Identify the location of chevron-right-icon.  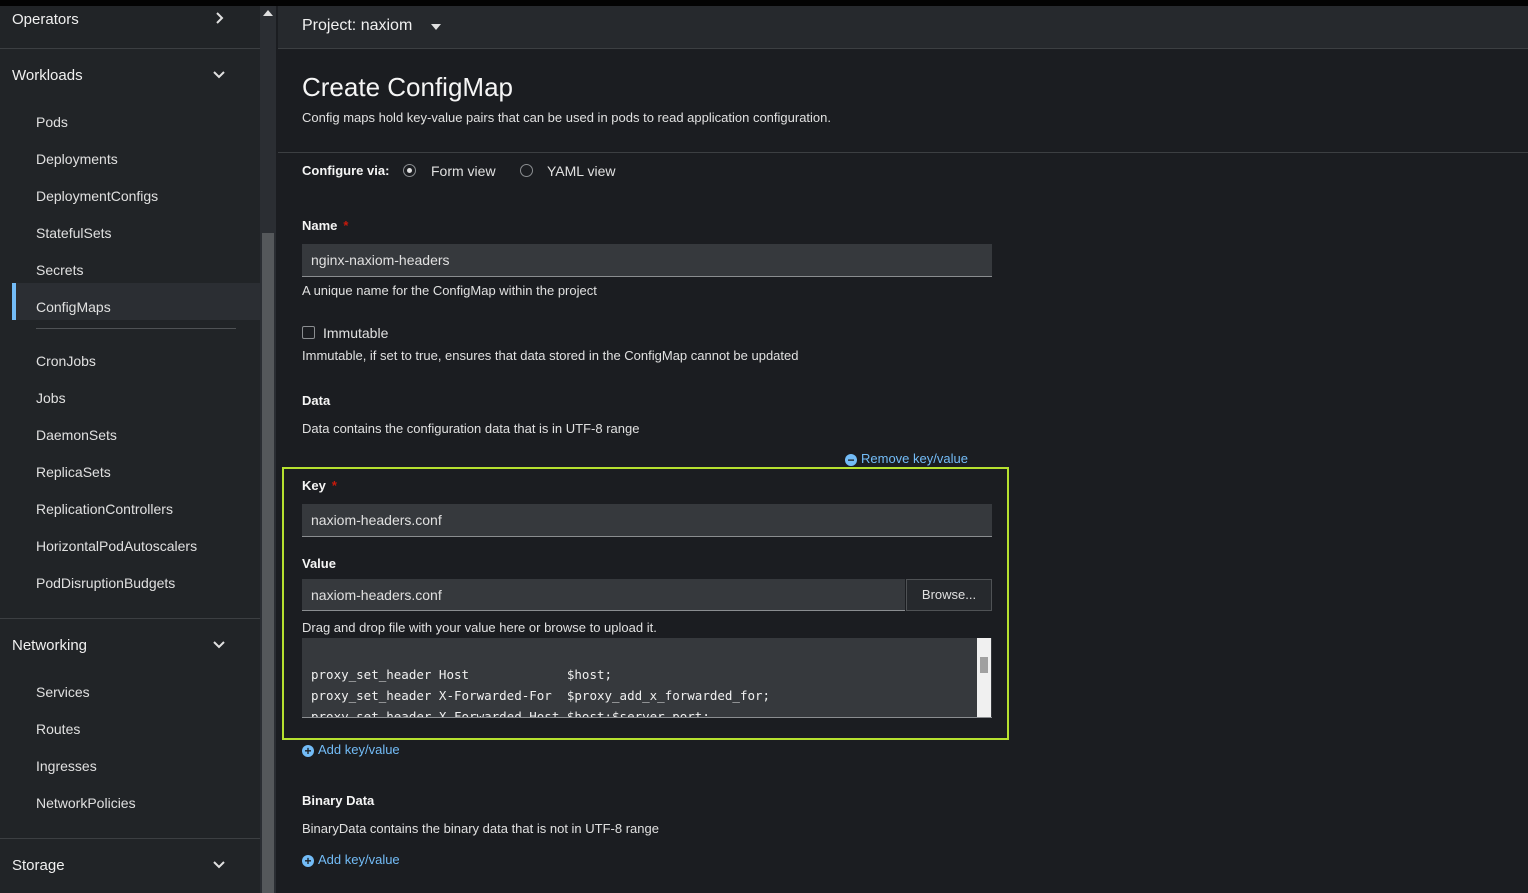
(219, 18).